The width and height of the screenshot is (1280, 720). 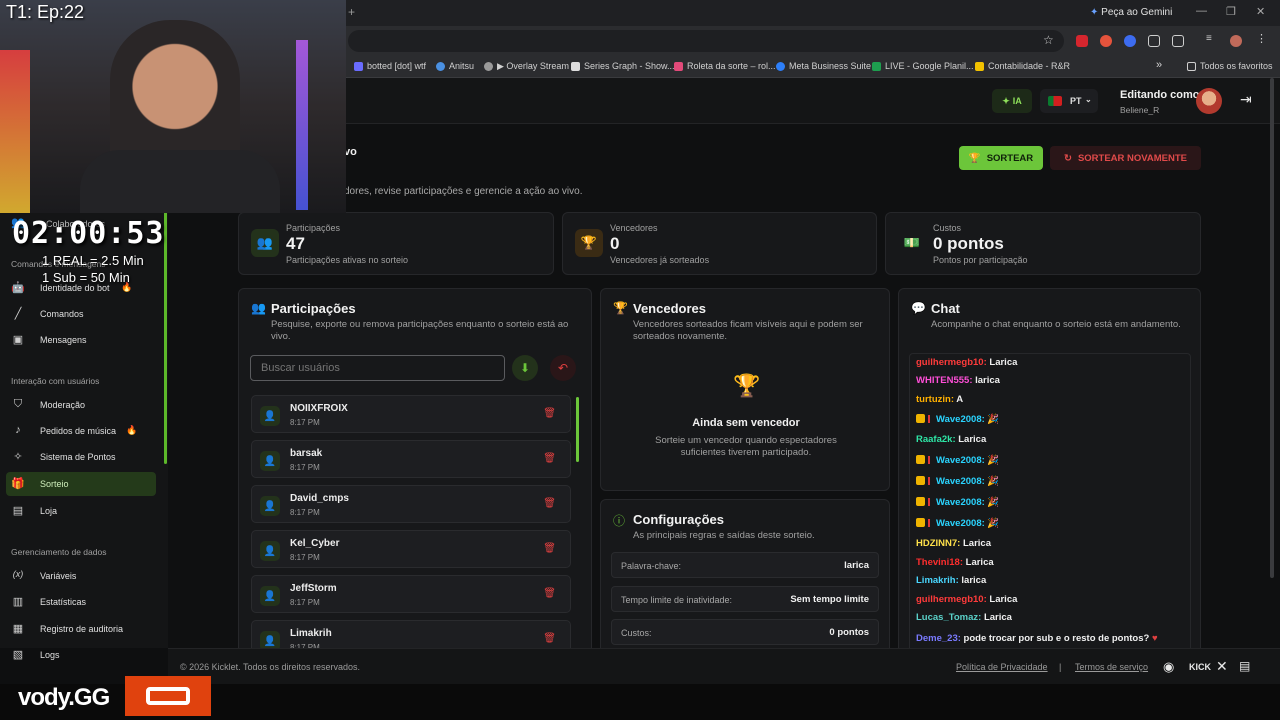 I want to click on chat-user: guilhermegb10:, so click(x=951, y=599).